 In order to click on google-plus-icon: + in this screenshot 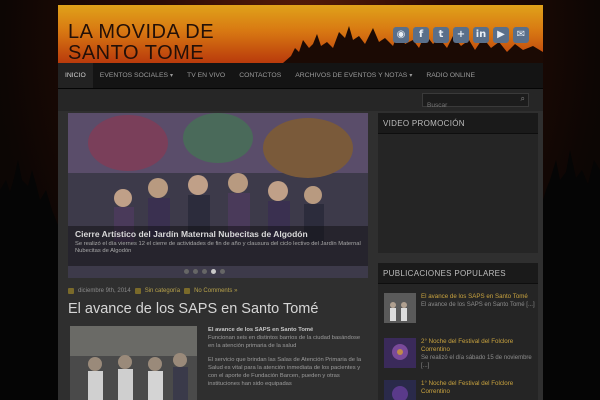, I will do `click(461, 35)`.